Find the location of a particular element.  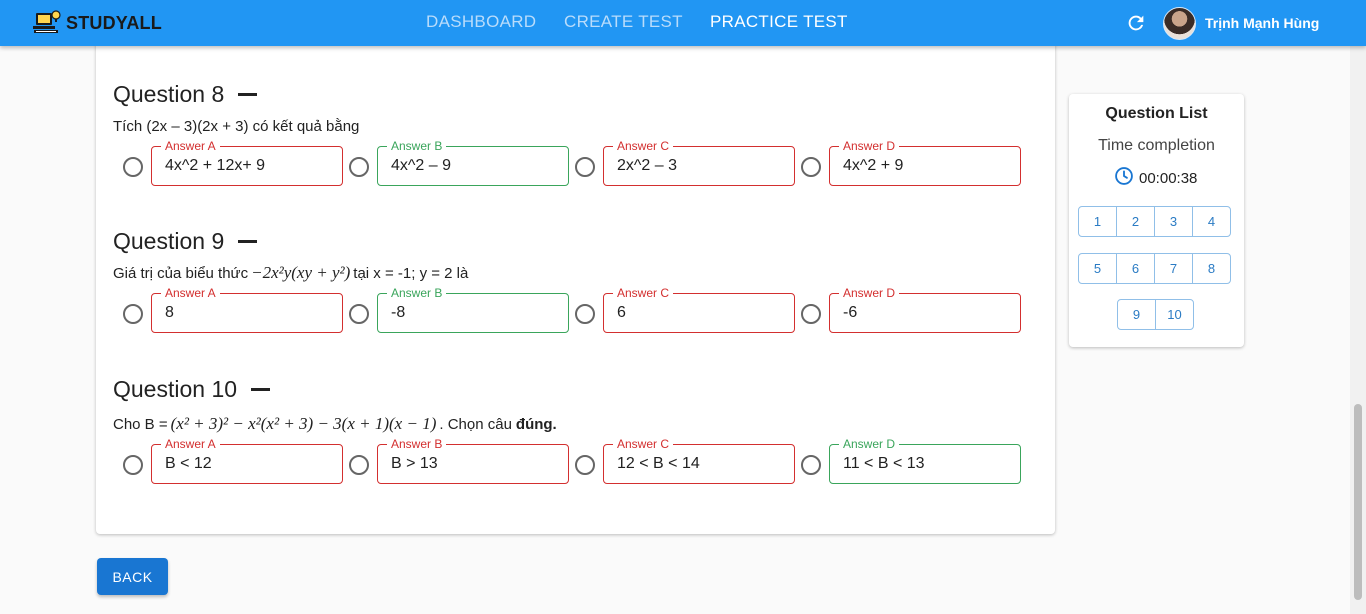

question-button-6: 6 is located at coordinates (1135, 268).